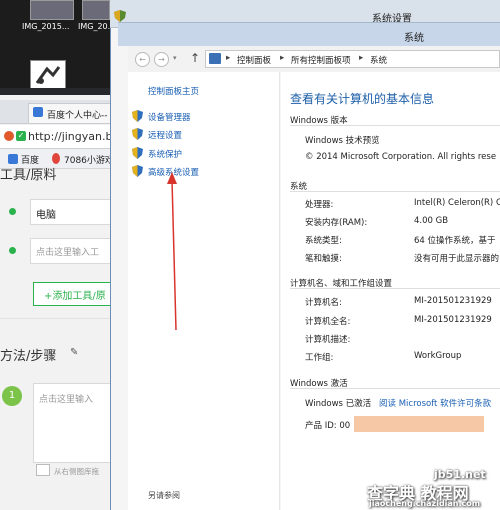 This screenshot has width=500, height=510. What do you see at coordinates (142, 59) in the screenshot?
I see `back-arrow-icon: ←` at bounding box center [142, 59].